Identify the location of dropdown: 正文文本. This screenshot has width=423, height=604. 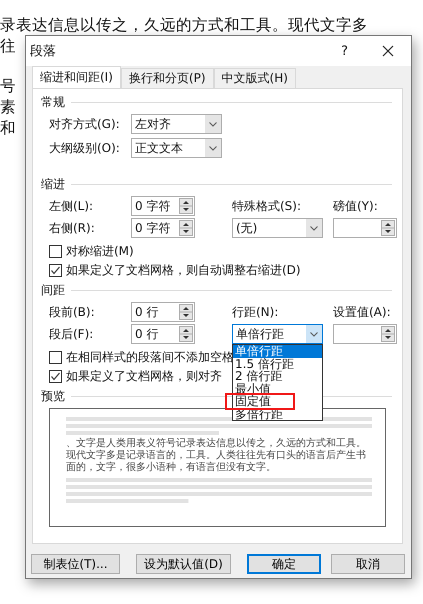
(176, 148).